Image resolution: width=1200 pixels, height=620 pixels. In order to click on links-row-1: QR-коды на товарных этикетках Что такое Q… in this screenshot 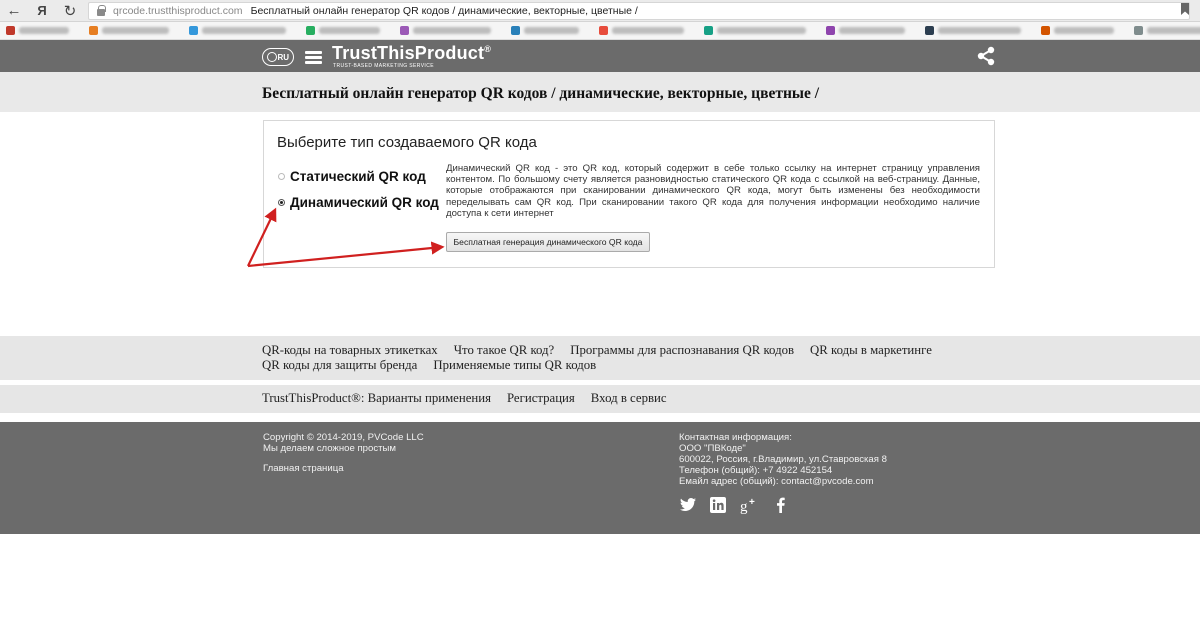, I will do `click(605, 350)`.